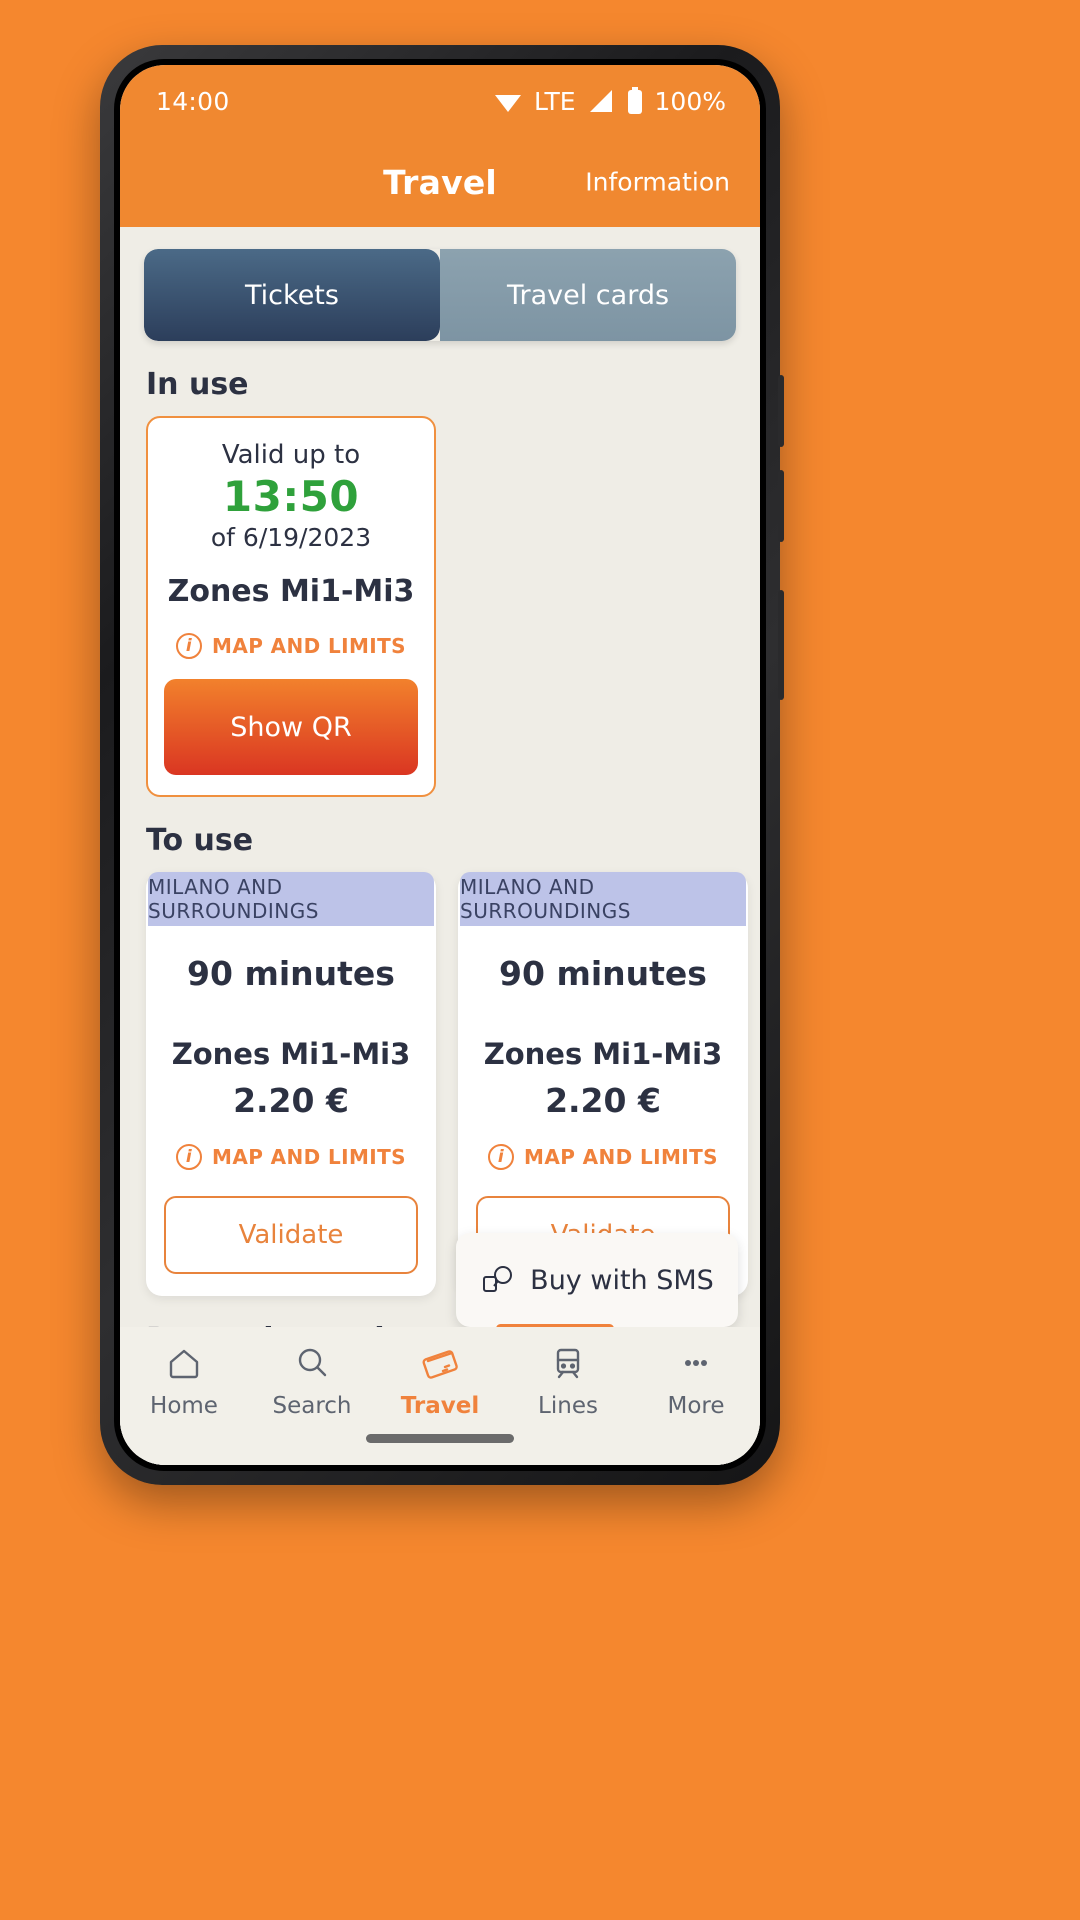 This screenshot has height=1920, width=1080. I want to click on section-title-in-use: In use, so click(197, 384).